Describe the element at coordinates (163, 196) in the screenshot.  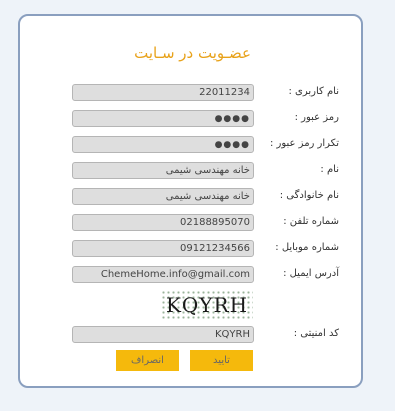
I see `lastname-input` at that location.